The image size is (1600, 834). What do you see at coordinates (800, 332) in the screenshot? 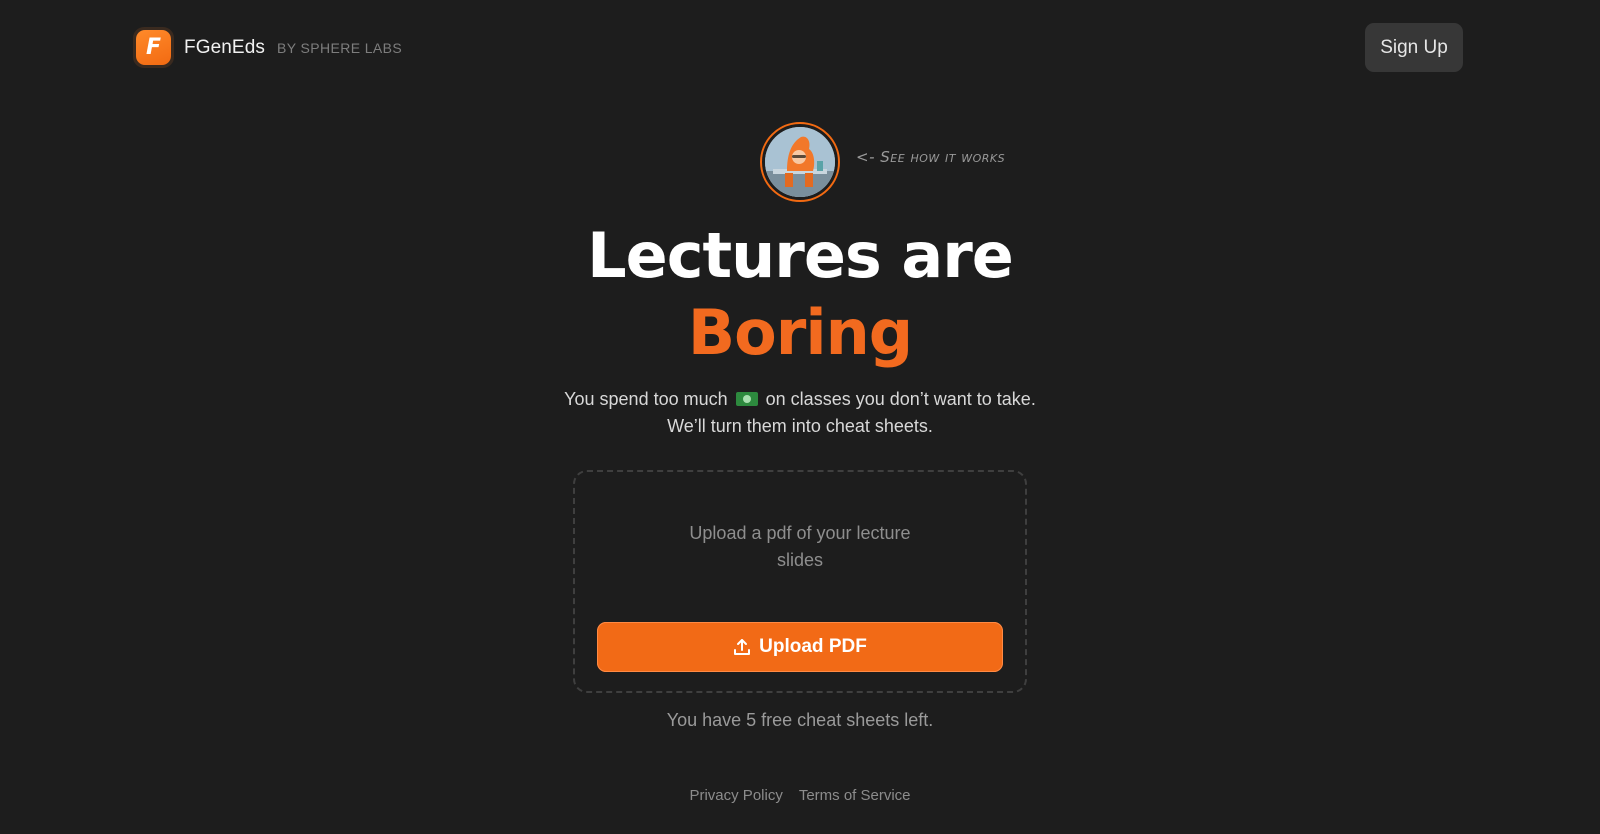
I see `hero-title-line2: Boring` at bounding box center [800, 332].